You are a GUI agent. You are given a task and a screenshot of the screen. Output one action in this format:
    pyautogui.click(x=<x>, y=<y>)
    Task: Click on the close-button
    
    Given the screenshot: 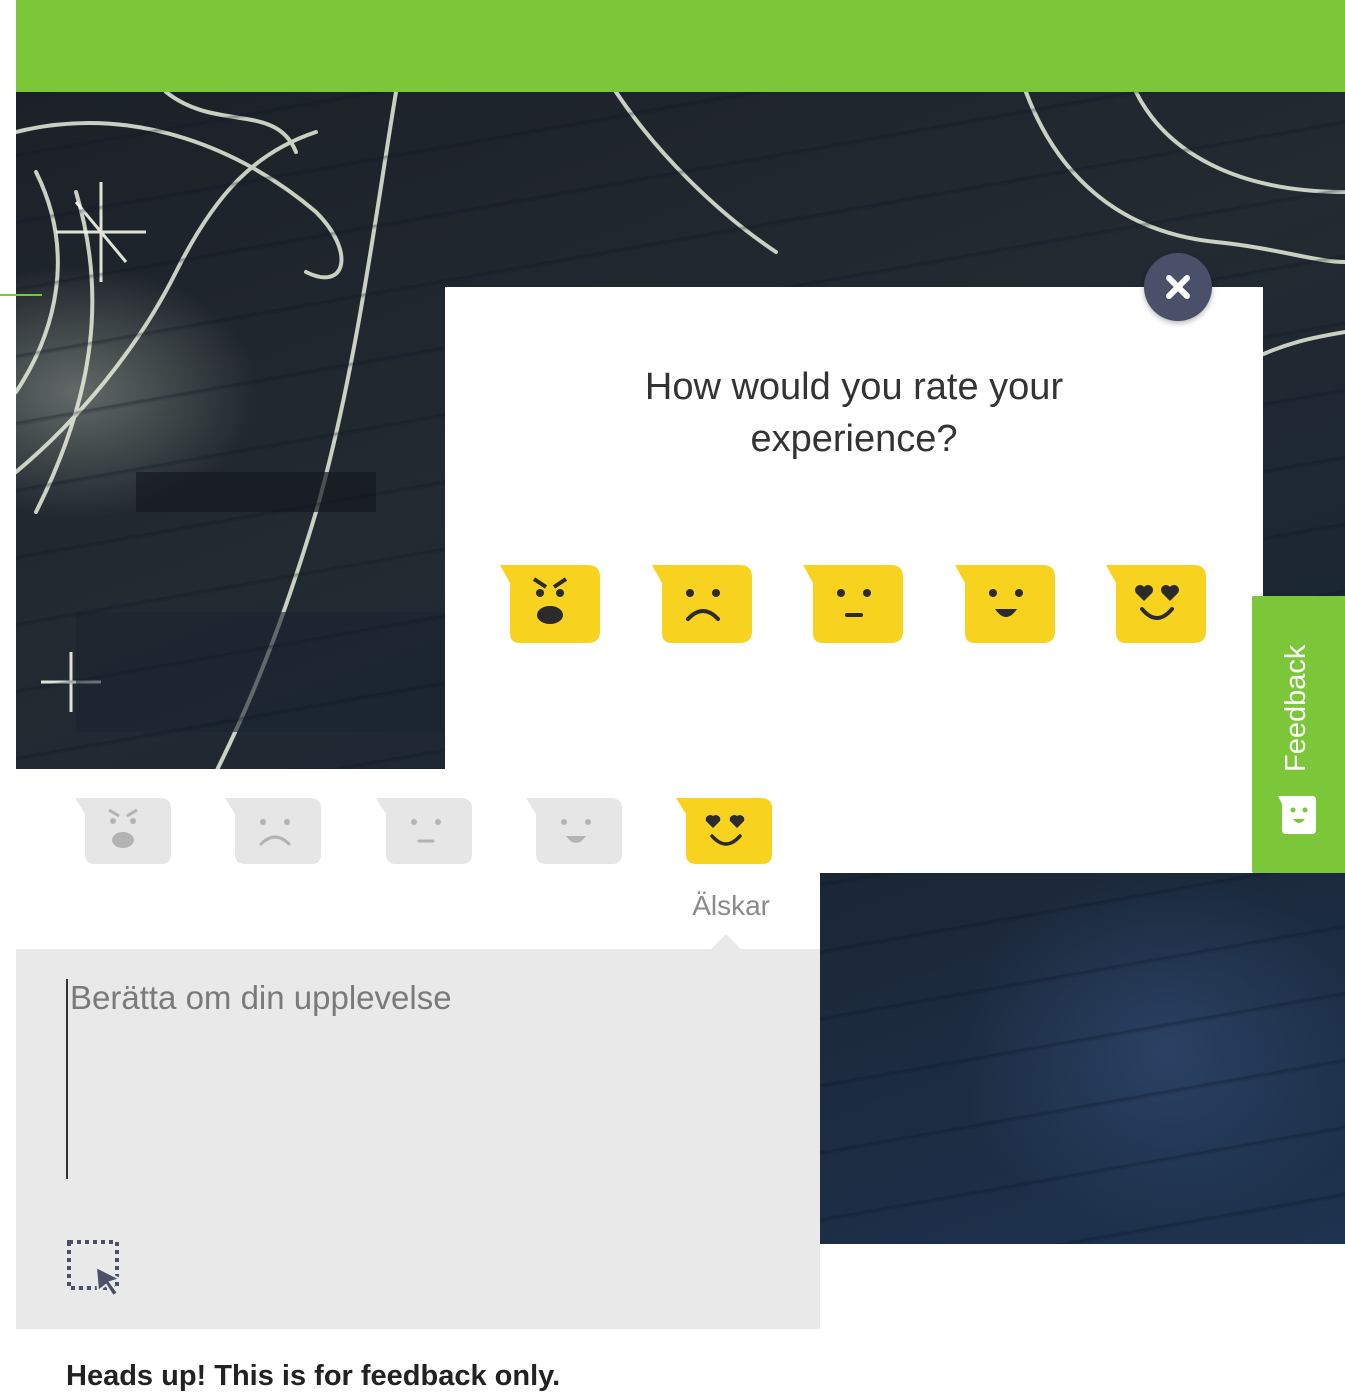 What is the action you would take?
    pyautogui.click(x=1178, y=287)
    